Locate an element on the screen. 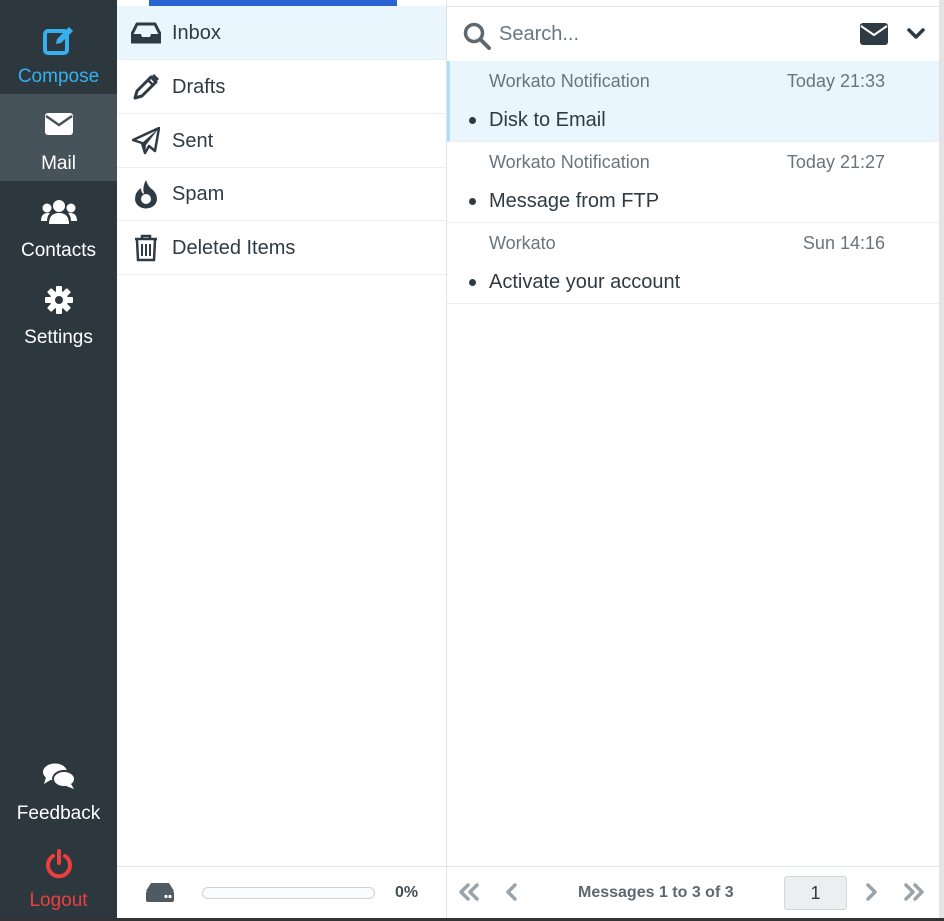  trash-icon is located at coordinates (146, 248).